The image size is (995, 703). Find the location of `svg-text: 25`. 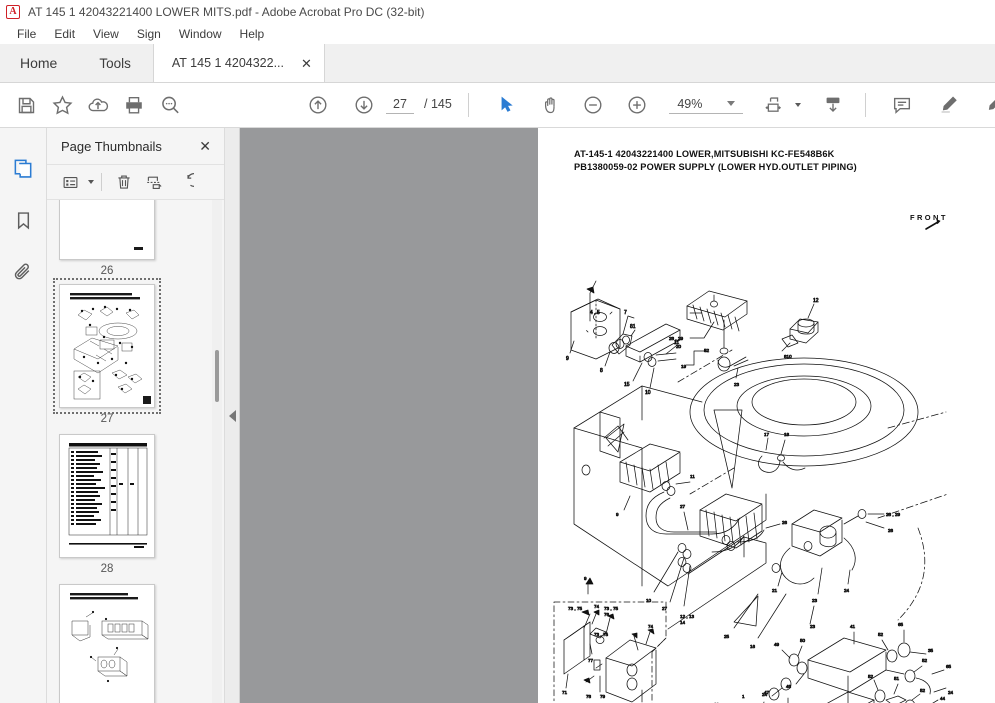

svg-text: 25 is located at coordinates (727, 636).